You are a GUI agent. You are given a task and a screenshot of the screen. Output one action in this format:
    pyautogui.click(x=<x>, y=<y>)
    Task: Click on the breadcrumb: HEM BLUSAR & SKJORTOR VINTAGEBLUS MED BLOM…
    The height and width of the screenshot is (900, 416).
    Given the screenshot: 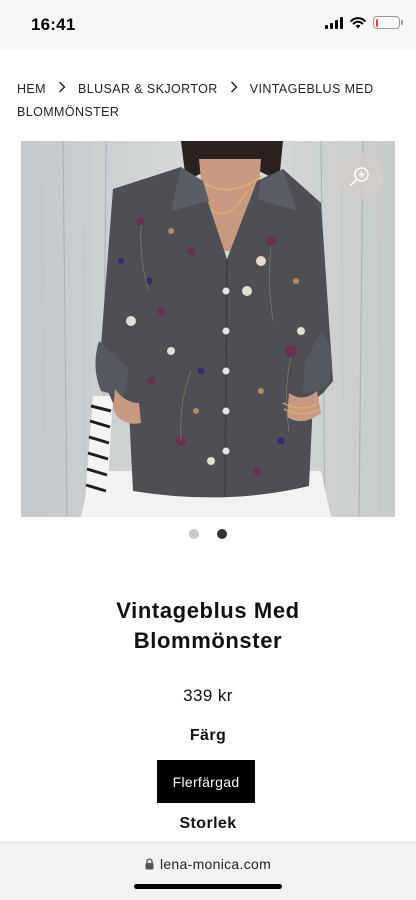 What is the action you would take?
    pyautogui.click(x=209, y=101)
    